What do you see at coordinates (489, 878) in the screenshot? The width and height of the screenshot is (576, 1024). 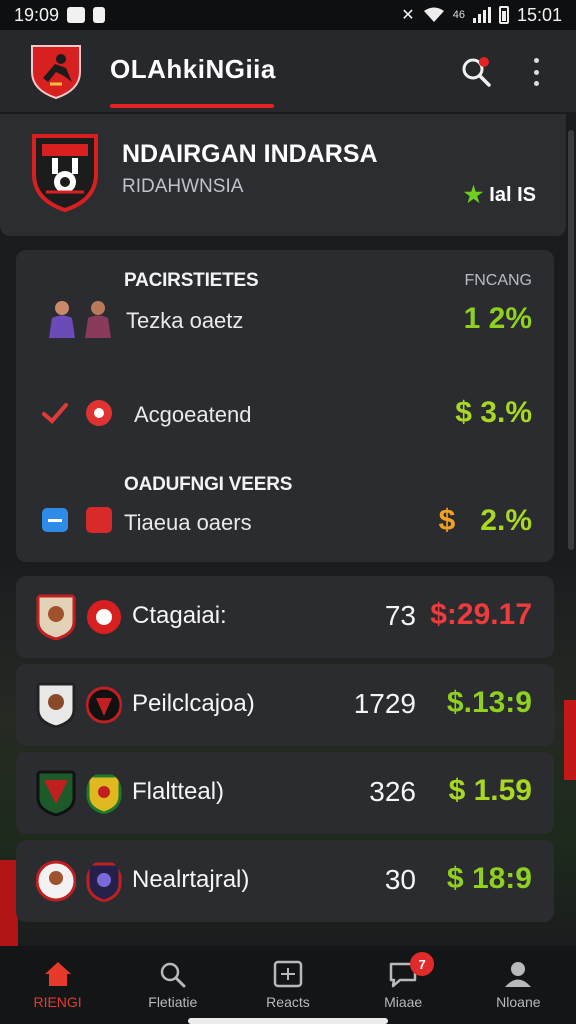 I see `match-price: $ 18:9` at bounding box center [489, 878].